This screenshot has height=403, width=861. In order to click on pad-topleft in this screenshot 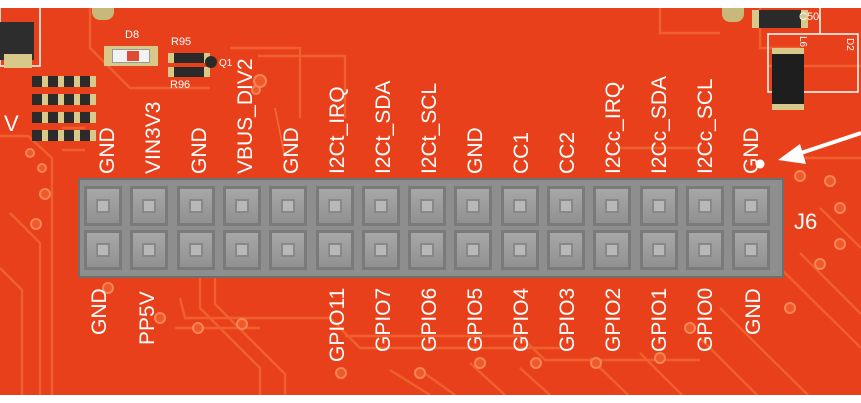, I will do `click(18, 61)`.